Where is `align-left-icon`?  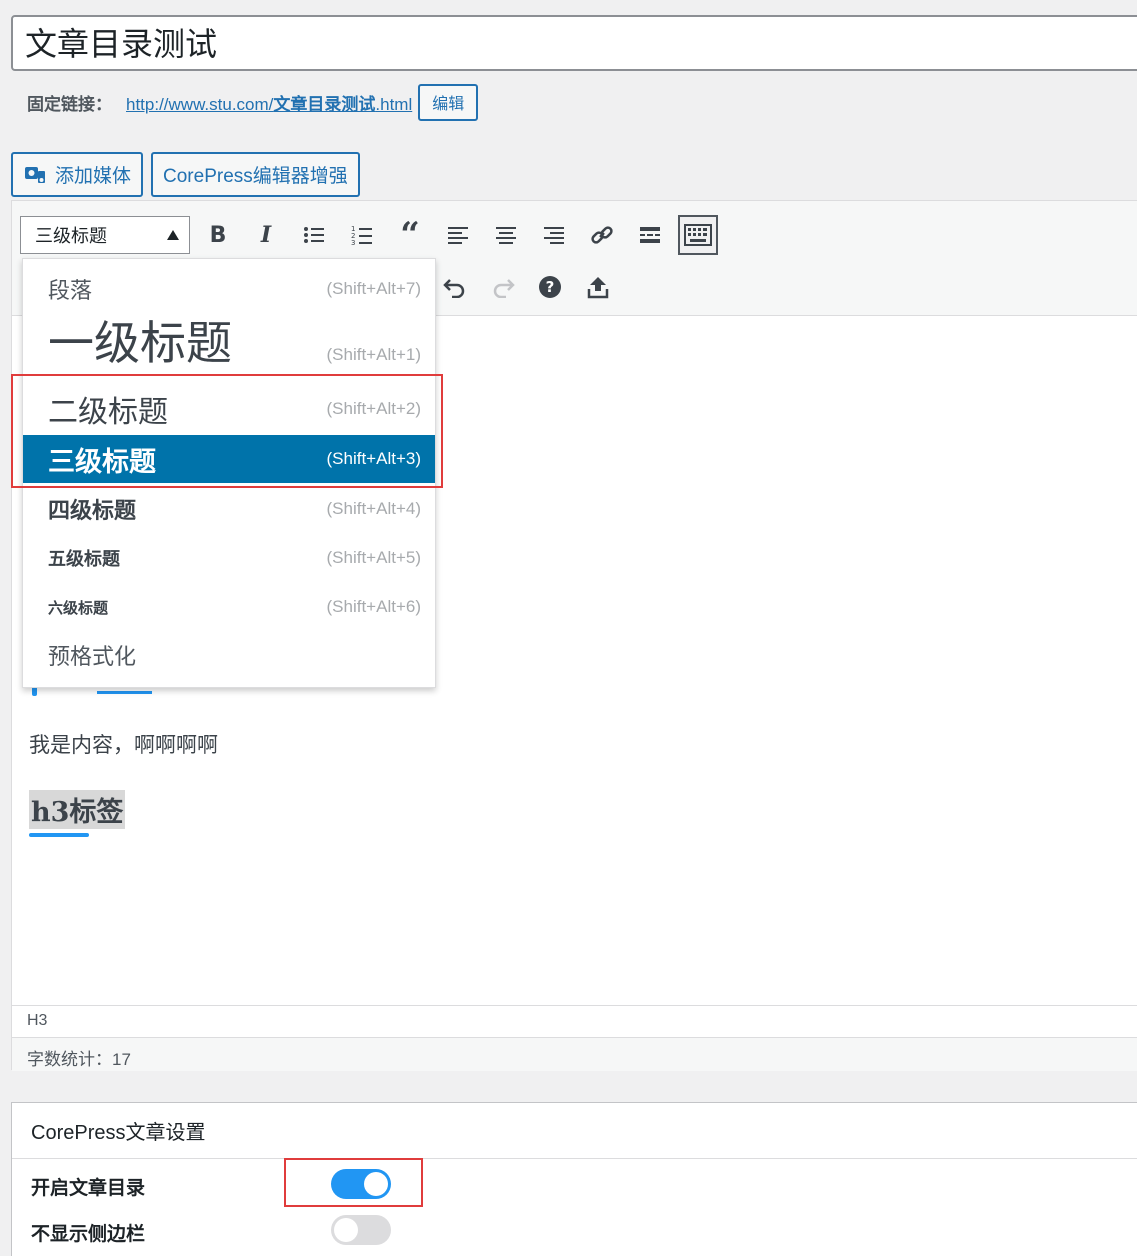
align-left-icon is located at coordinates (458, 235).